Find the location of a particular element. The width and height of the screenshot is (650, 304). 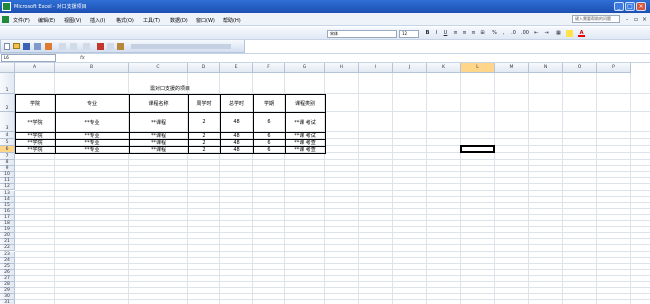

row-header-7: 7 is located at coordinates (7, 156).